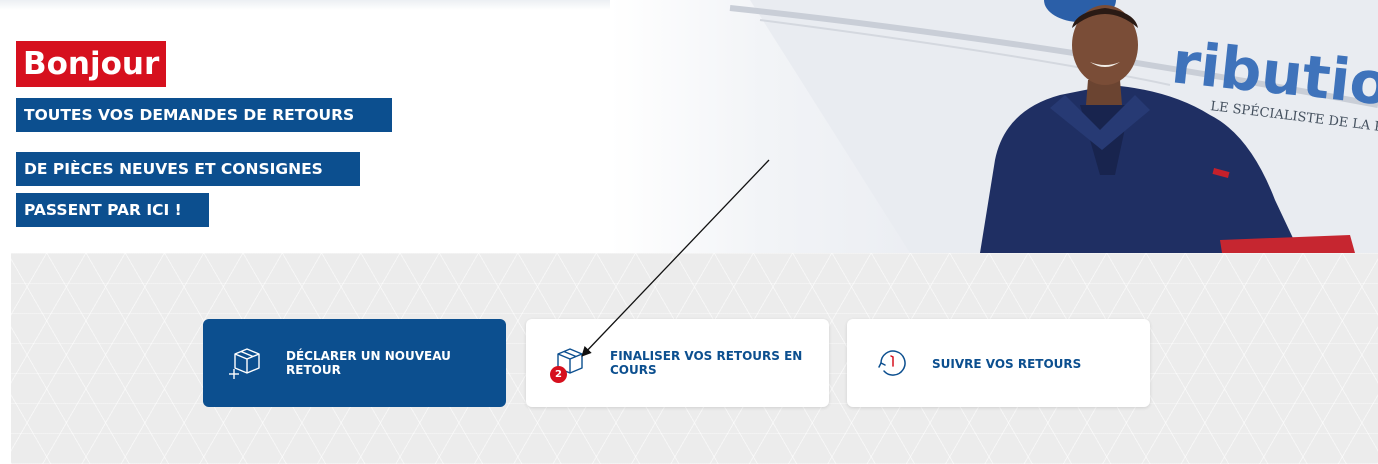 Image resolution: width=1378 pixels, height=464 pixels. What do you see at coordinates (204, 115) in the screenshot?
I see `tagline-line-1: TOUTES VOS DEMANDES DE RETOURS` at bounding box center [204, 115].